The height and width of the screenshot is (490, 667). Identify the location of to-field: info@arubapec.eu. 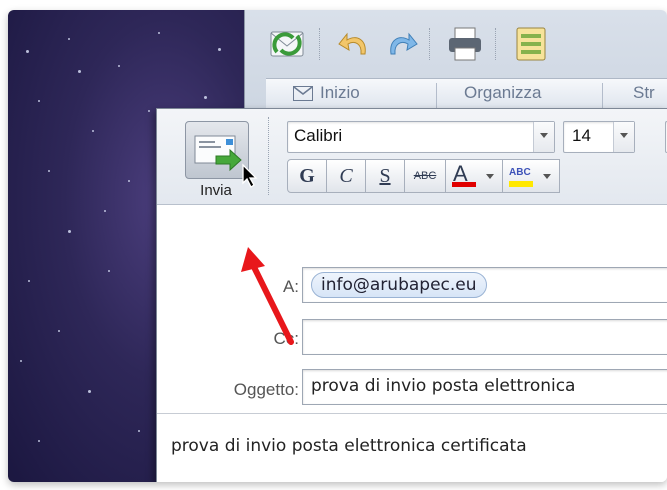
(484, 285).